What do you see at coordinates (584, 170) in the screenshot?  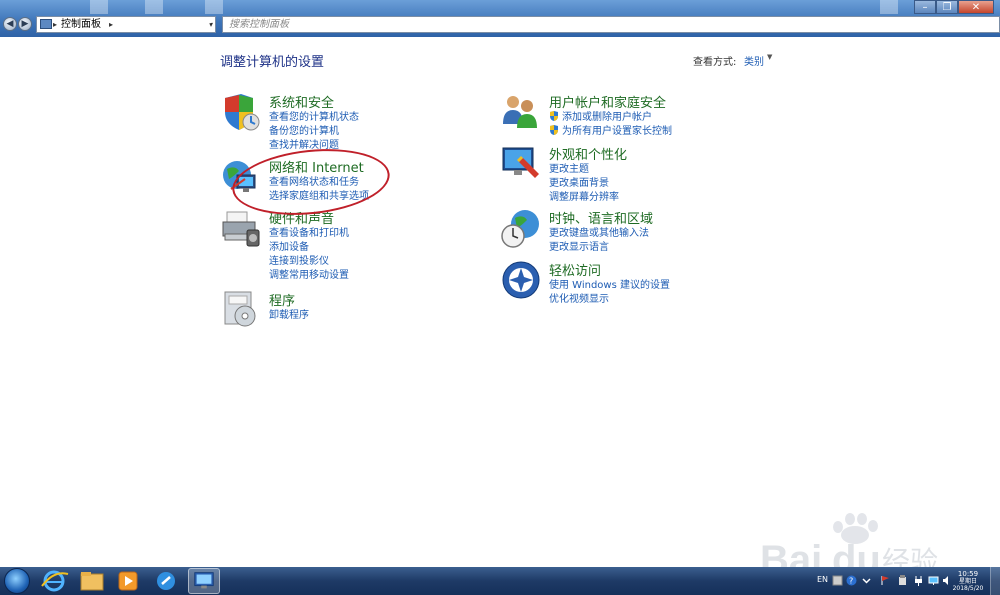 I see `link-change-theme: 更改主题` at bounding box center [584, 170].